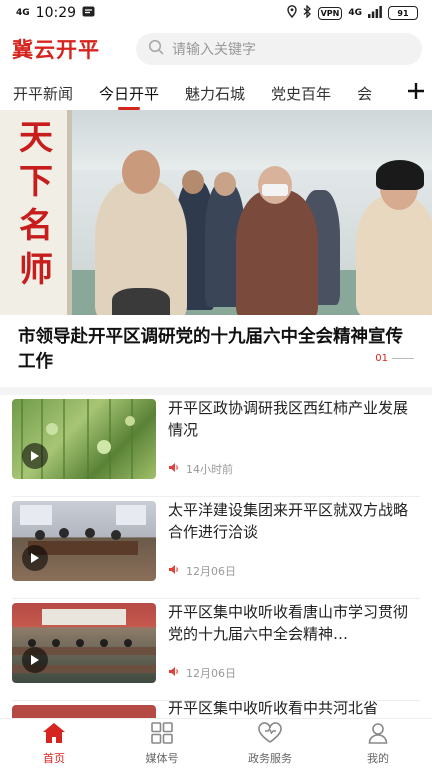  What do you see at coordinates (129, 93) in the screenshot?
I see `tab-today-kaiping: 今日开平` at bounding box center [129, 93].